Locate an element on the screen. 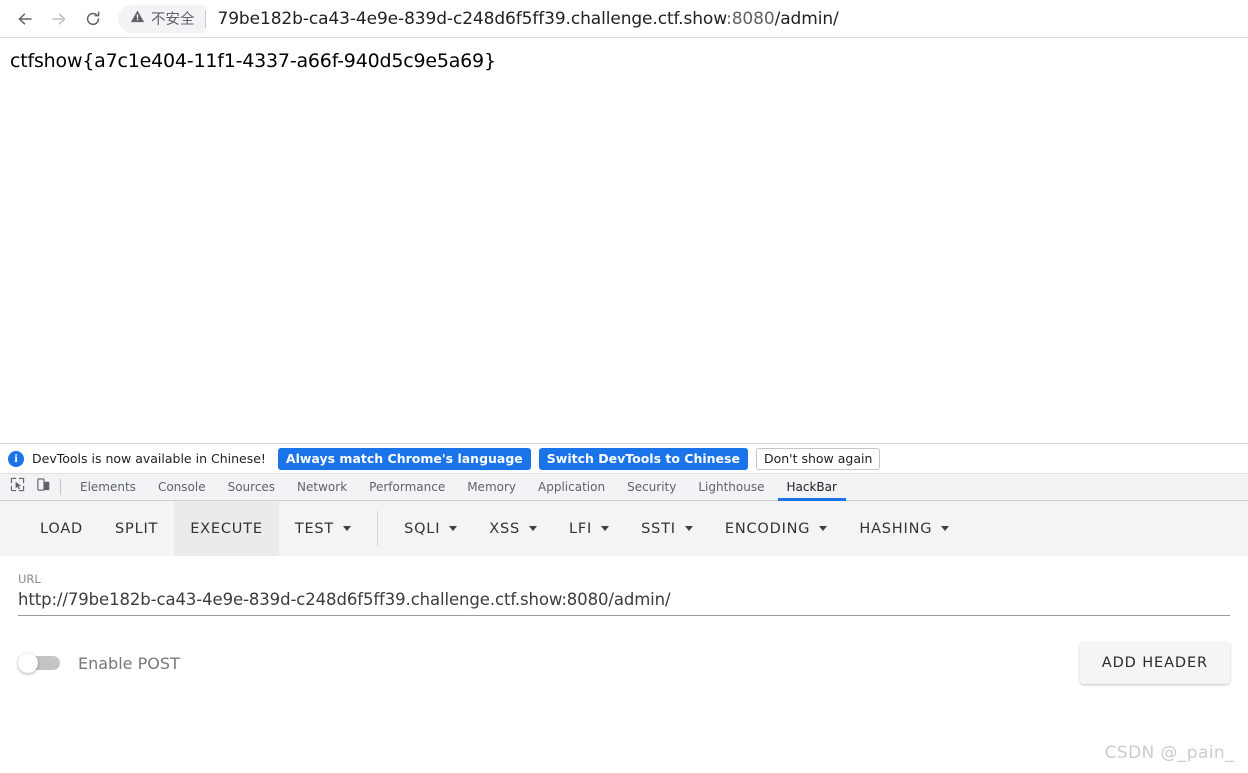  add-header-button: ADD HEADER is located at coordinates (1154, 663).